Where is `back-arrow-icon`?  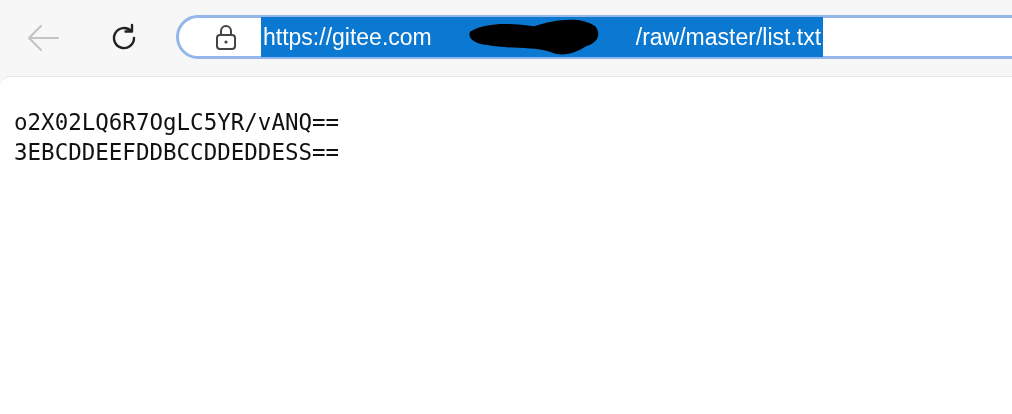 back-arrow-icon is located at coordinates (43, 38).